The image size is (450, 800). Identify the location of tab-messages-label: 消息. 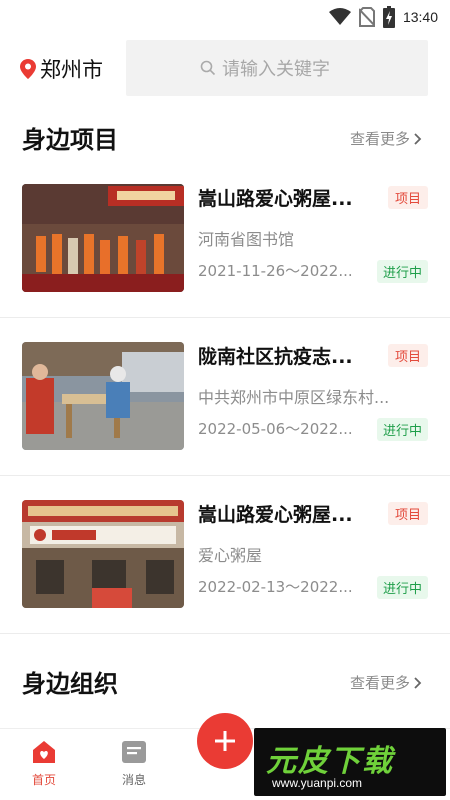
(133, 780).